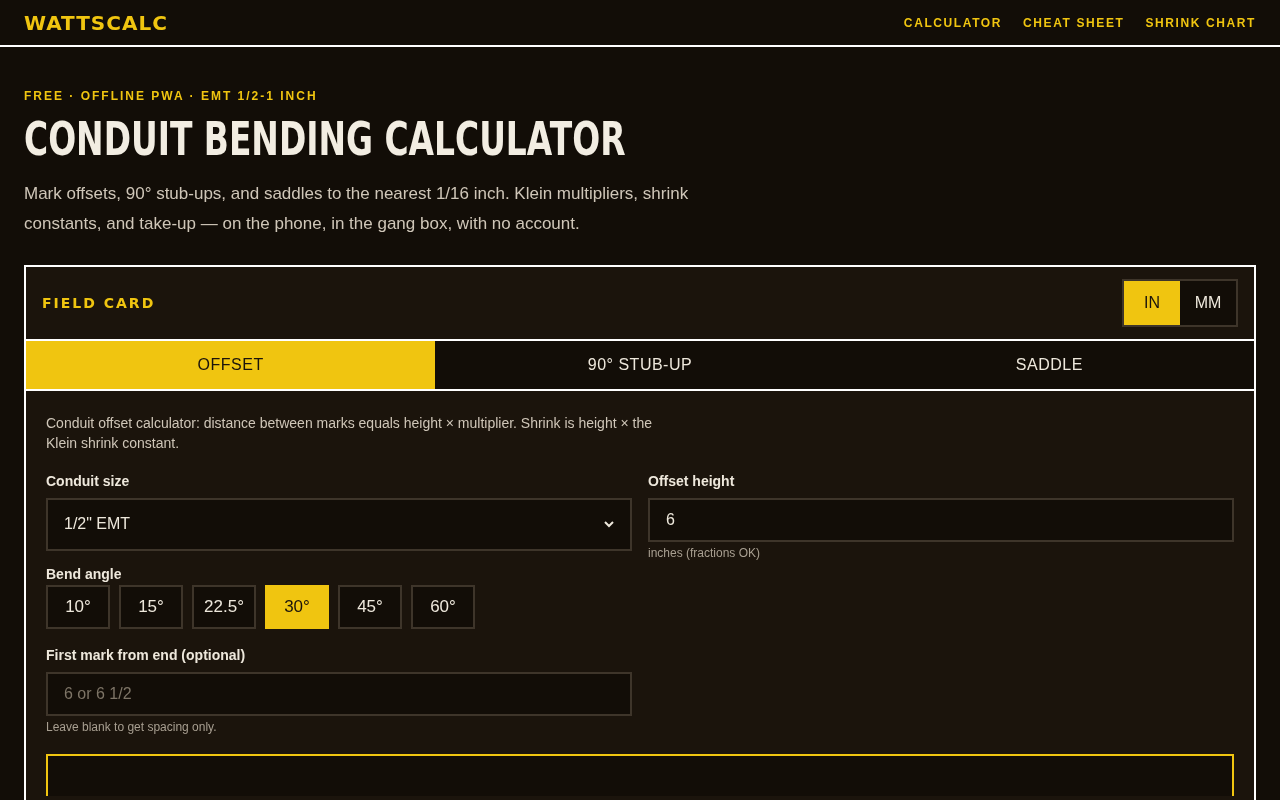 The height and width of the screenshot is (800, 1280). What do you see at coordinates (370, 606) in the screenshot?
I see `angle-option: 45°` at bounding box center [370, 606].